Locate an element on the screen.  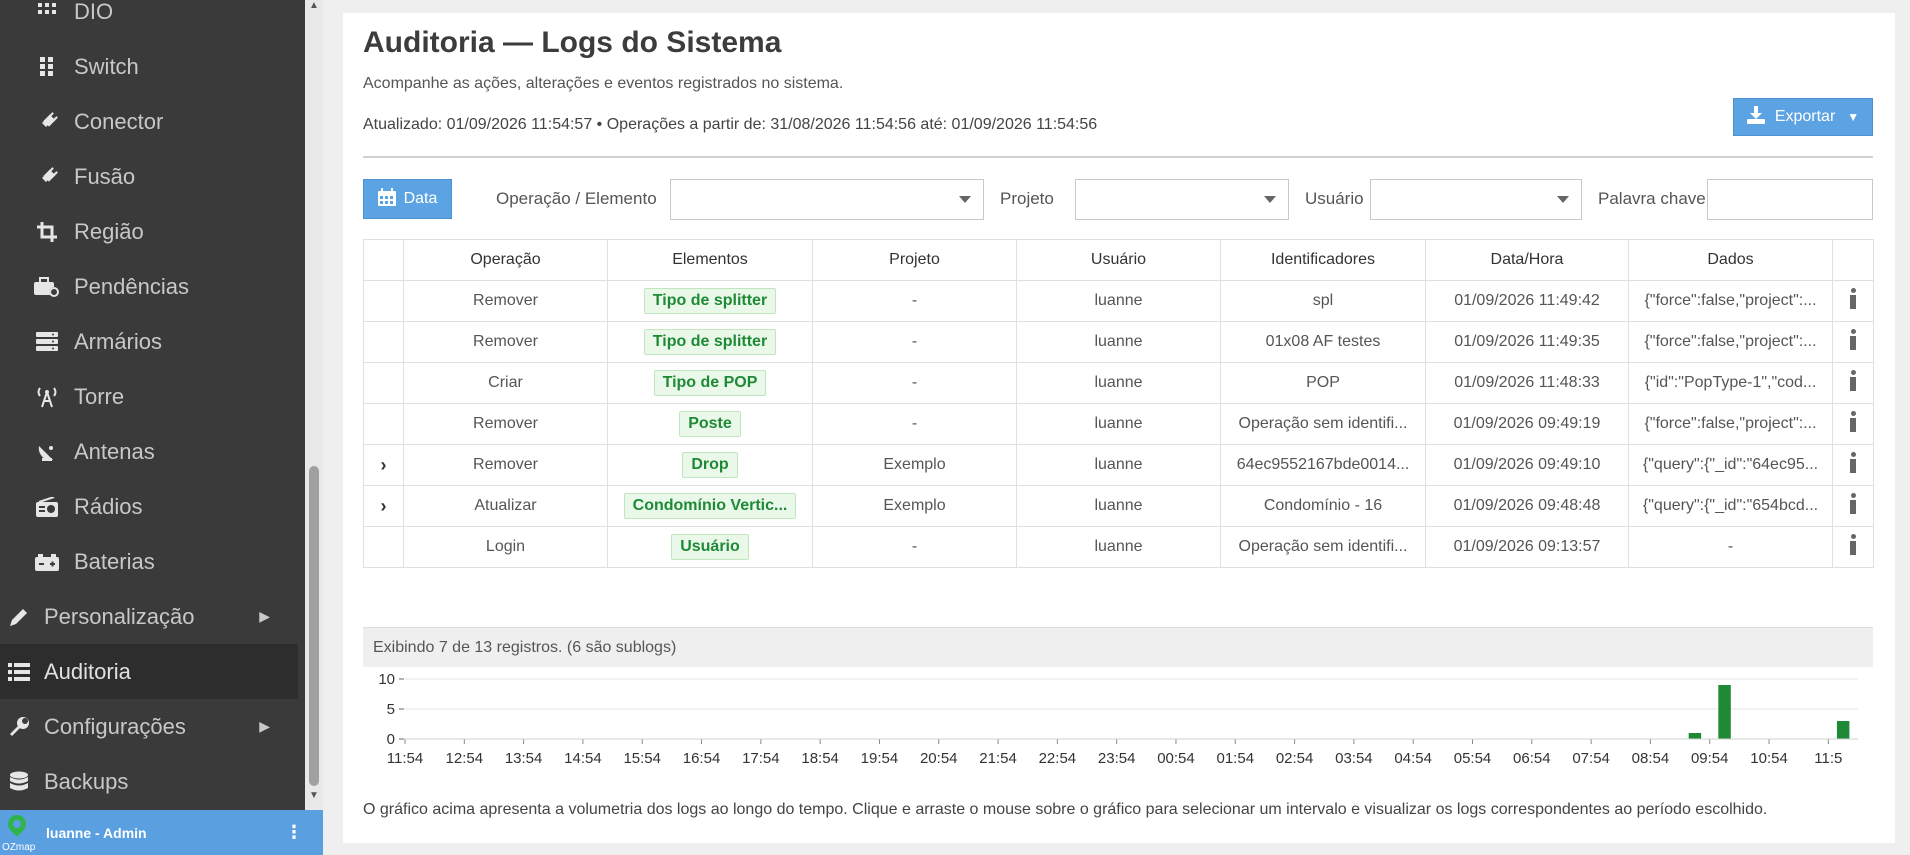
chart-bar is located at coordinates (1695, 736).